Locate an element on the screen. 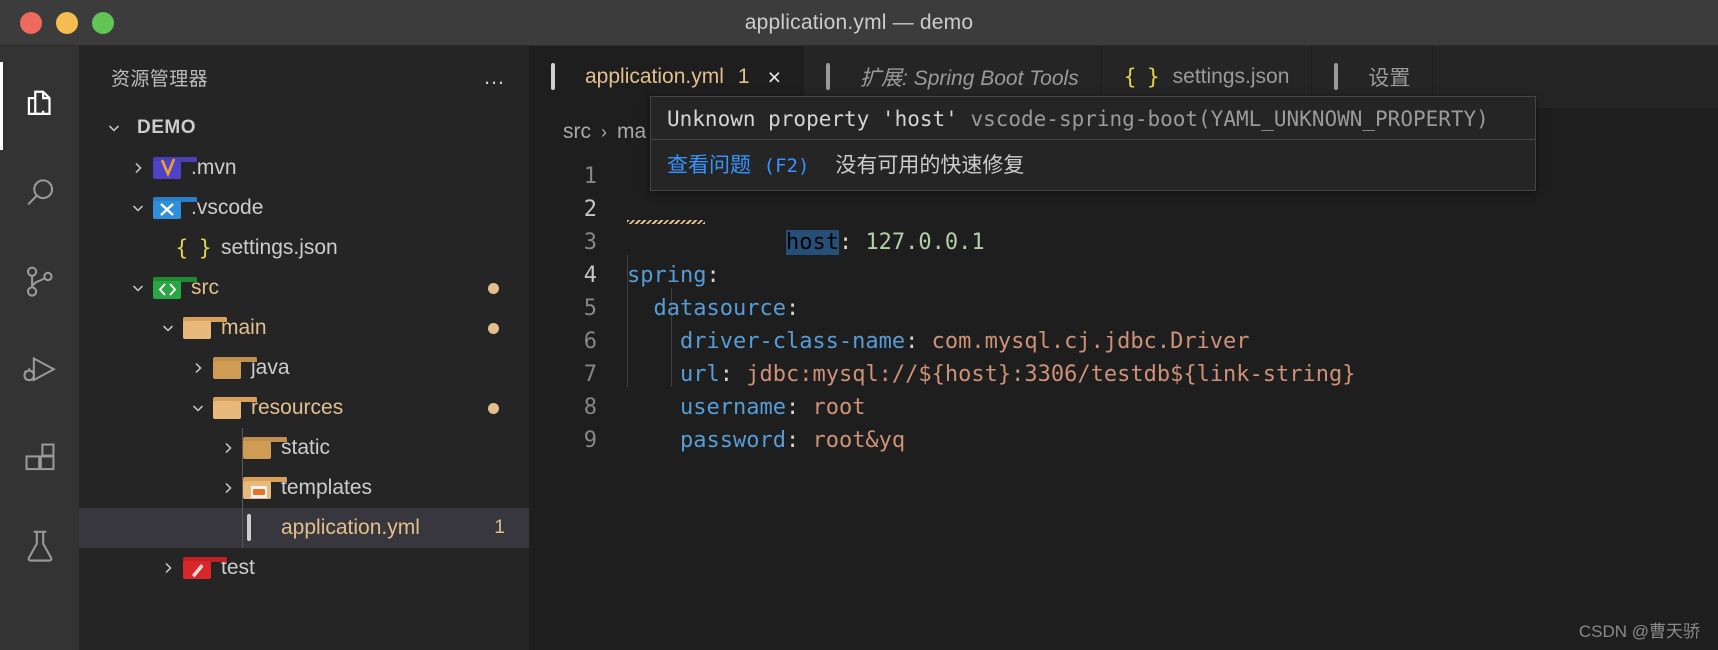 This screenshot has height=650, width=1718. maximize-window-button is located at coordinates (103, 22).